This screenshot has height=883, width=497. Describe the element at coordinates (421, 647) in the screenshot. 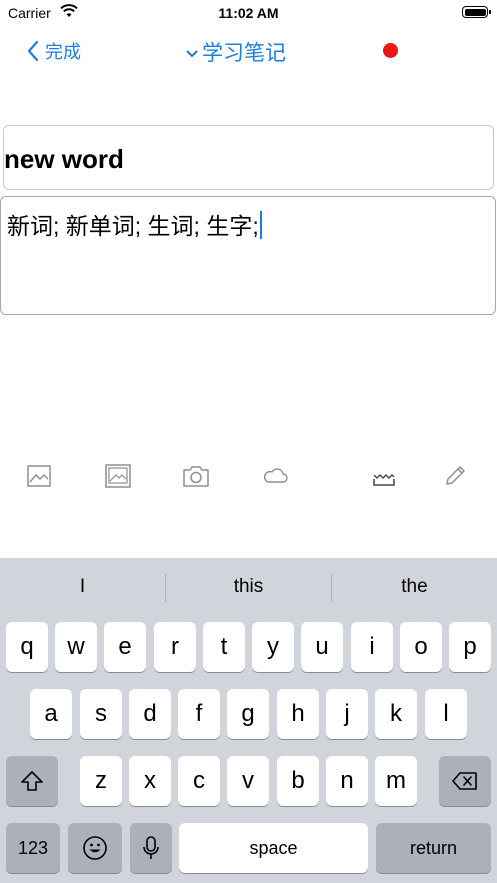

I see `key-o: o` at that location.